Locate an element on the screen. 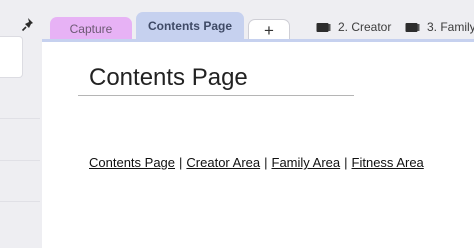  section-family: 3. Family is located at coordinates (439, 27).